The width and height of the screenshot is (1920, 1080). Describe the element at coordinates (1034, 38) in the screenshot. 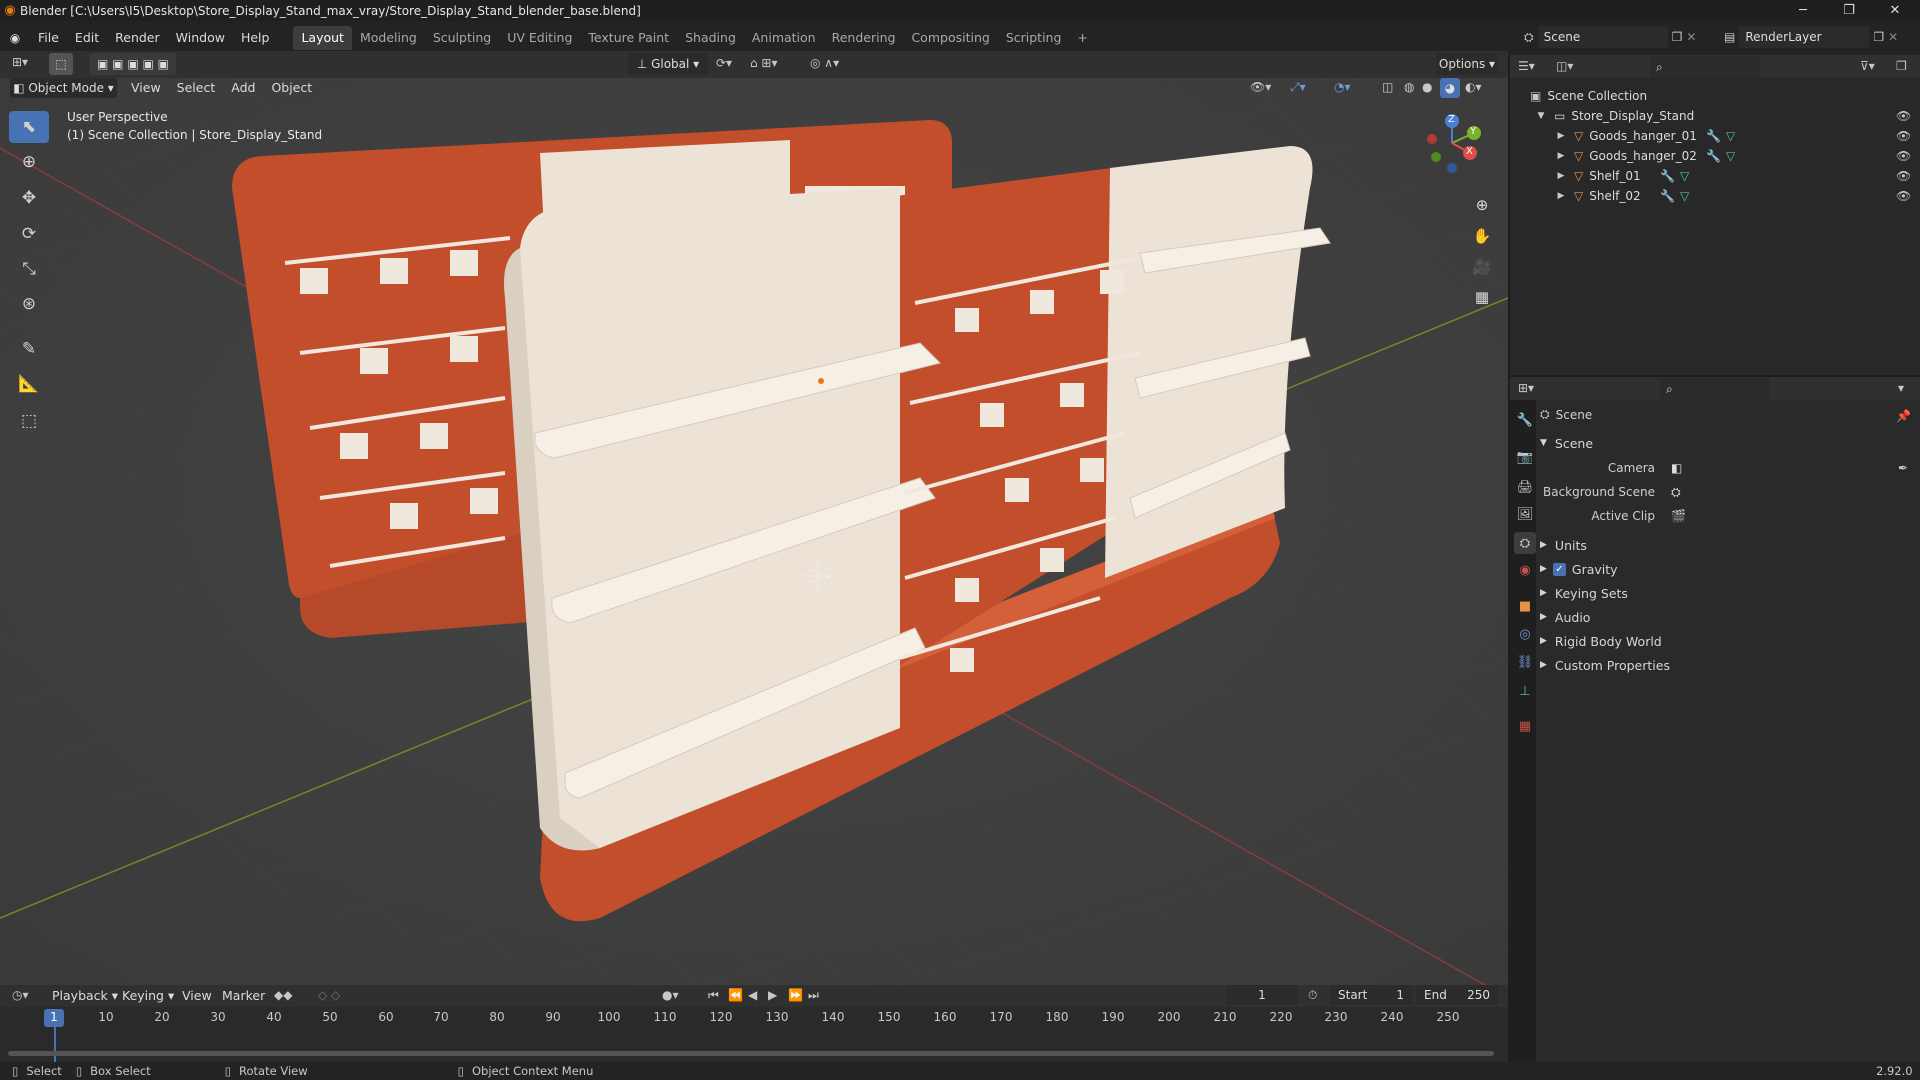

I see `tab-scripting: Scripting` at that location.